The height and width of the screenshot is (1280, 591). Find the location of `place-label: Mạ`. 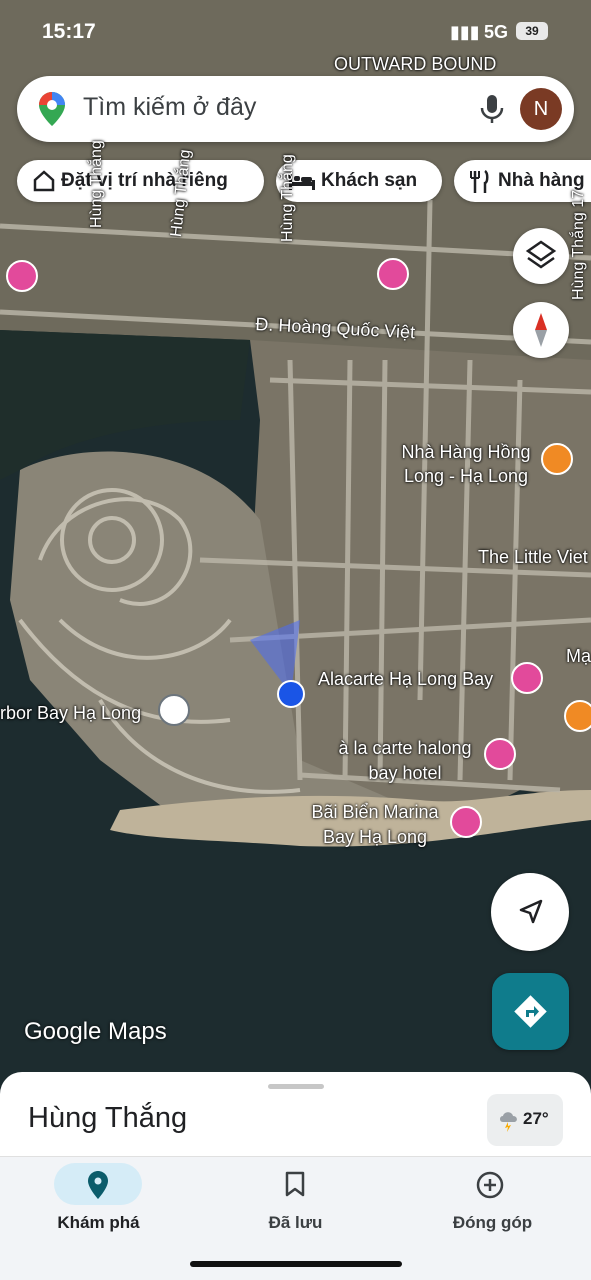

place-label: Mạ is located at coordinates (578, 656).